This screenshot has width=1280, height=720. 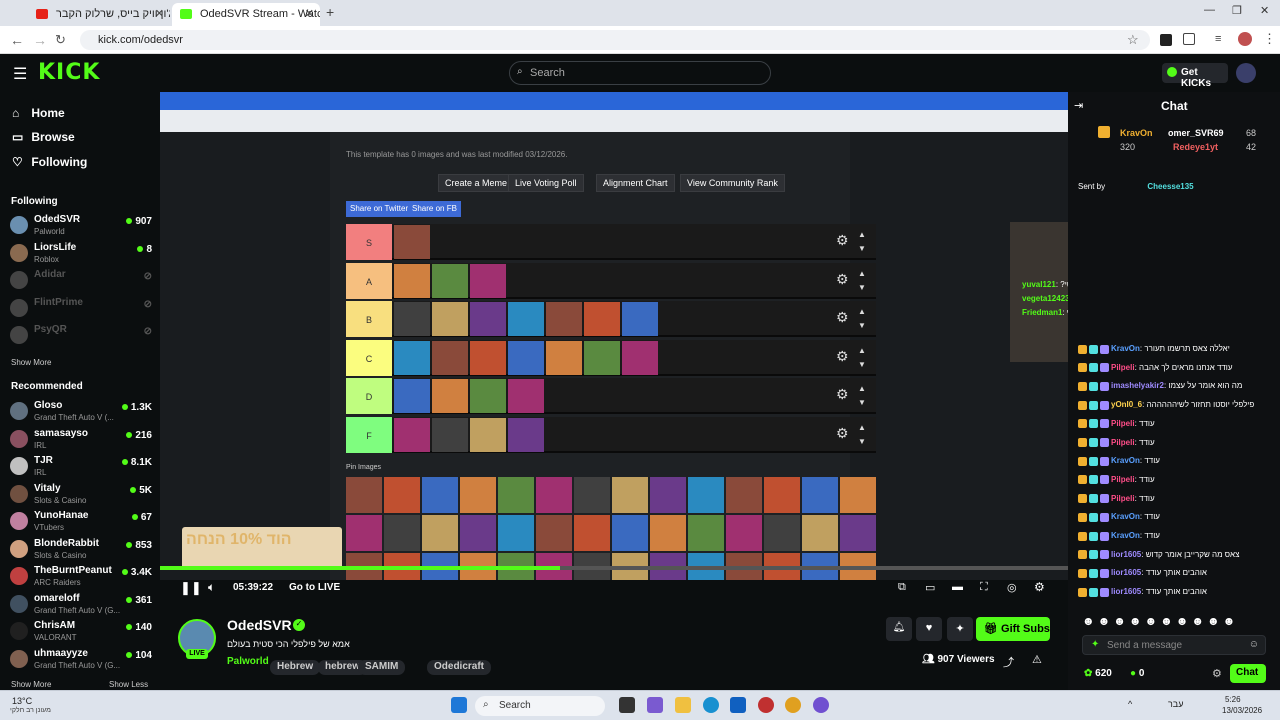 I want to click on discord-icon, so click(x=821, y=705).